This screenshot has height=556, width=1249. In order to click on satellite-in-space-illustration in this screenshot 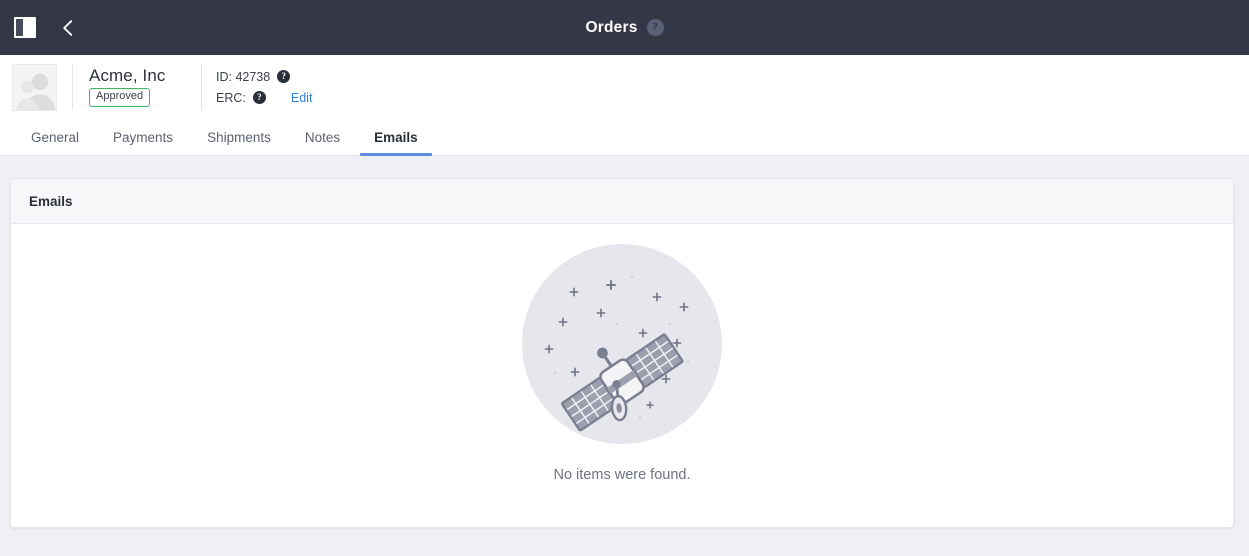, I will do `click(622, 346)`.